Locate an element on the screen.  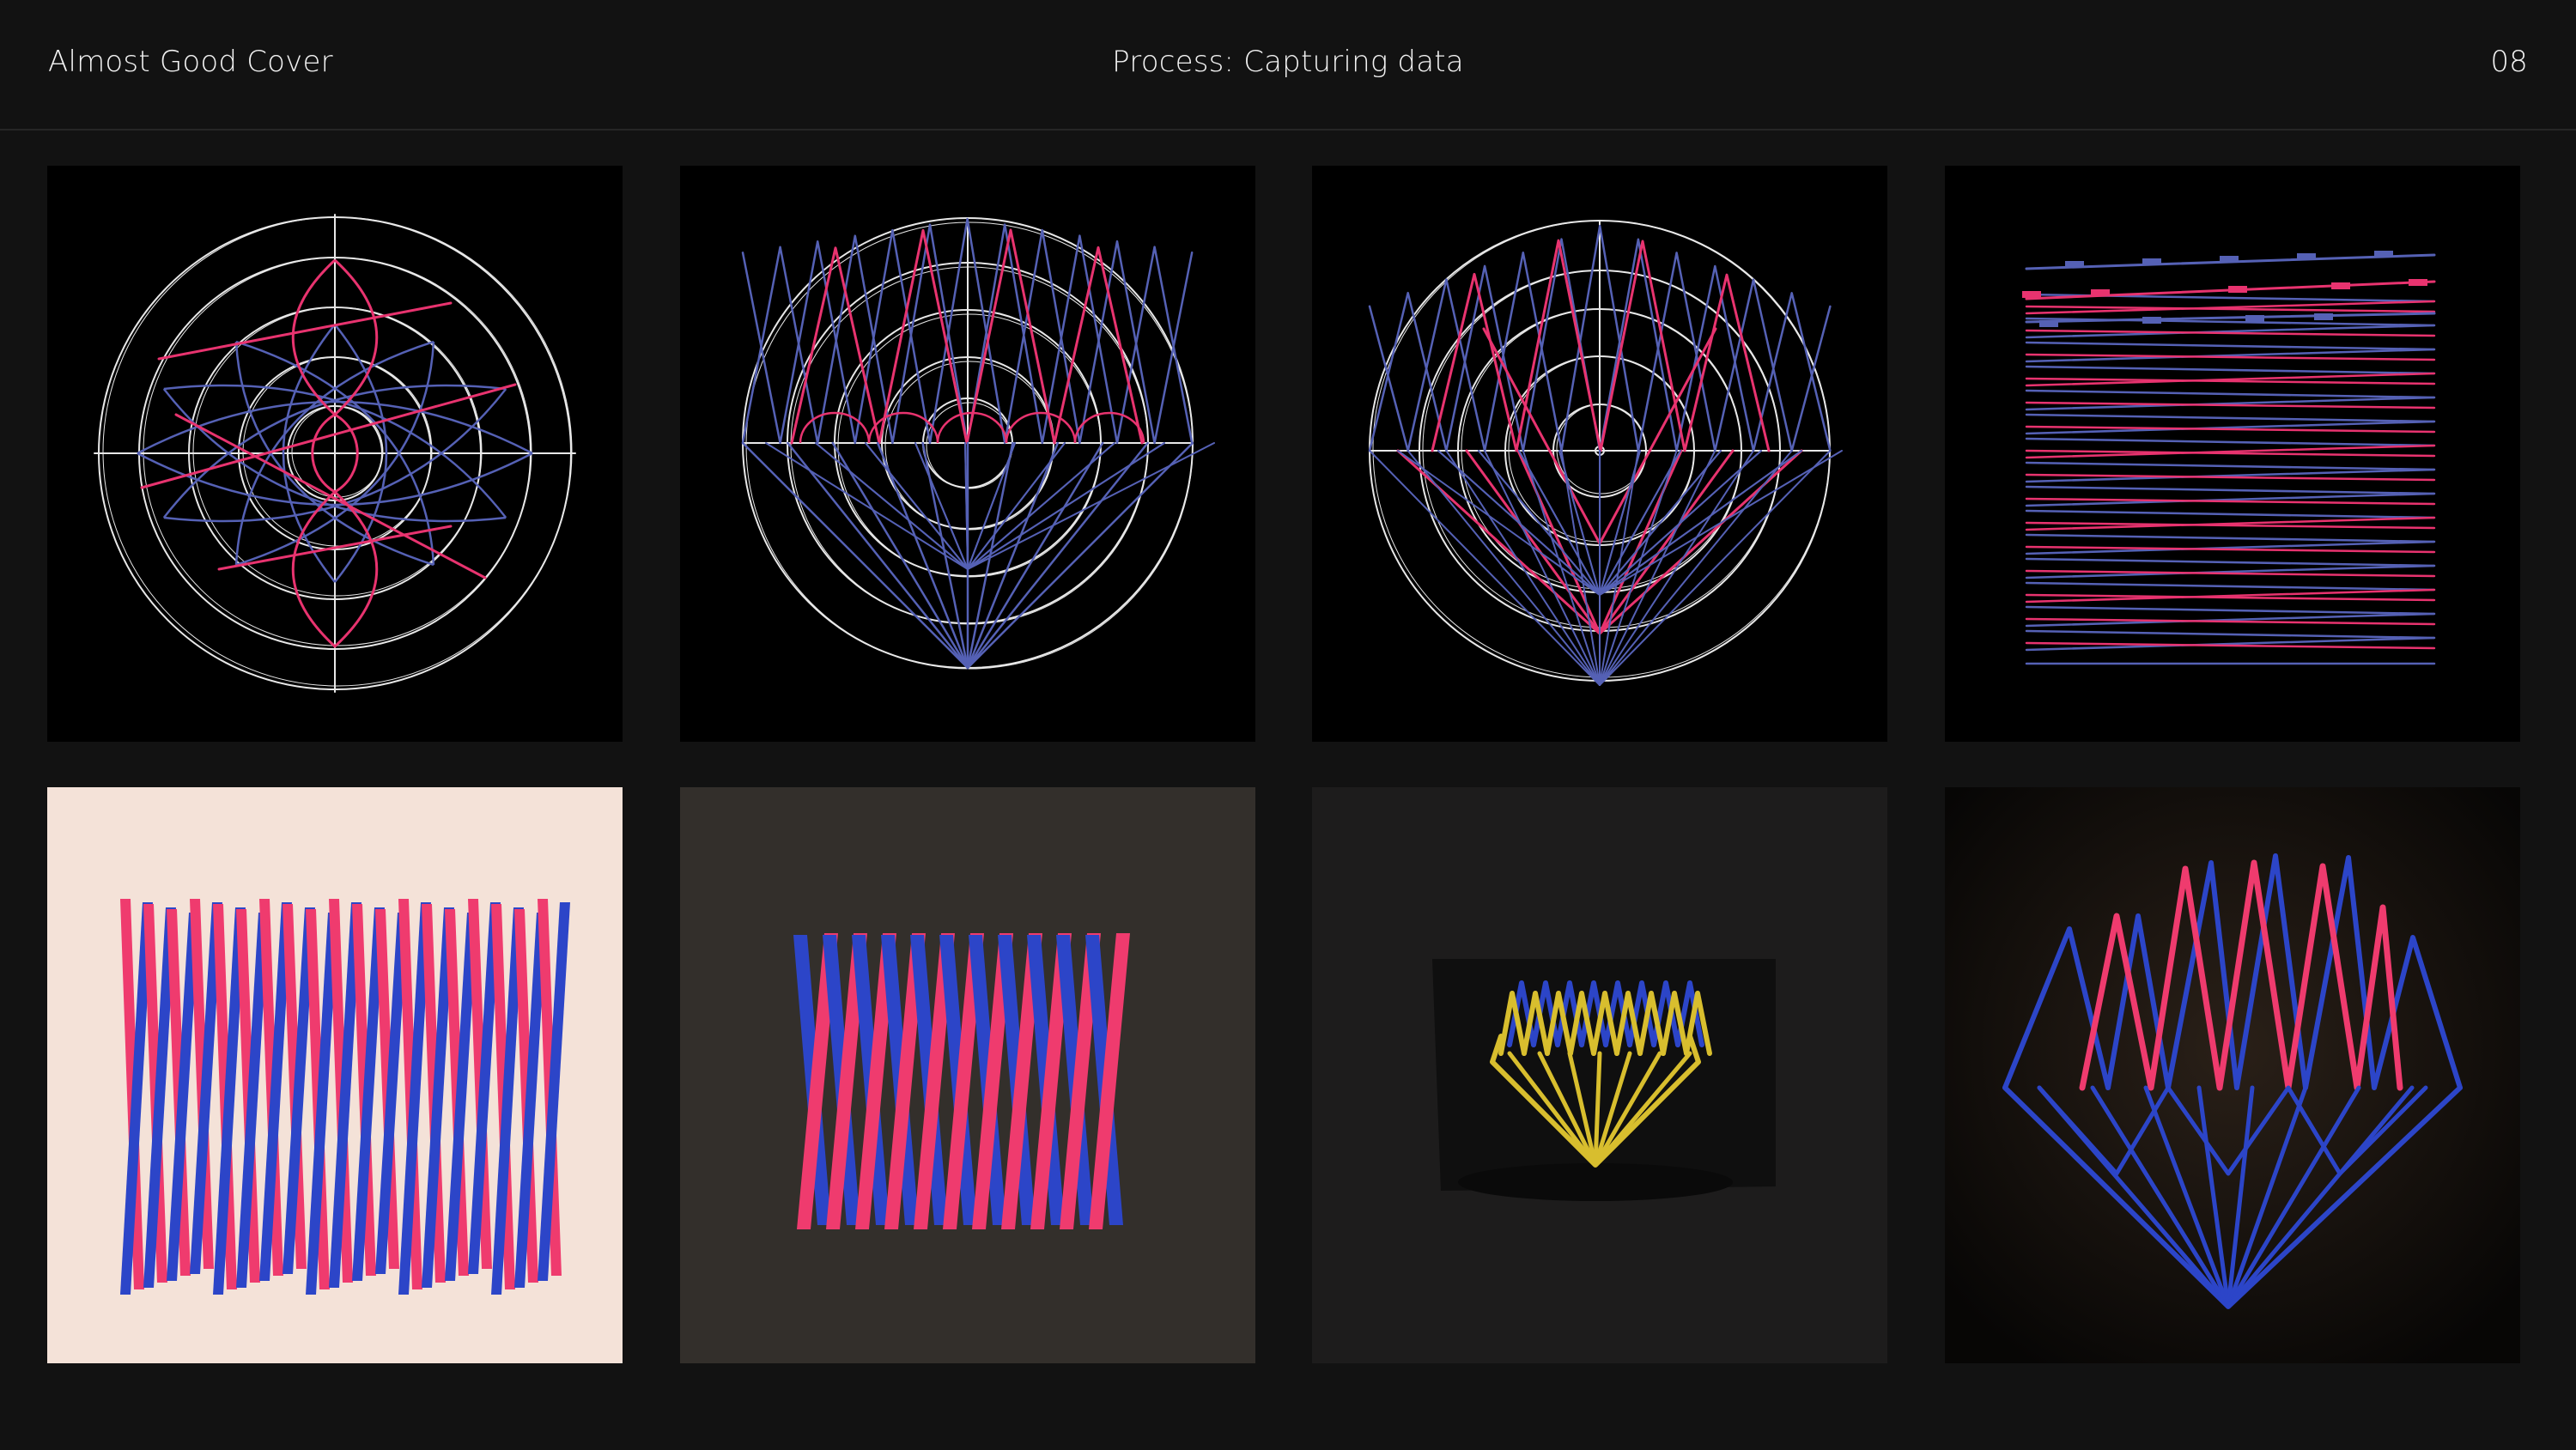
photo-tape-cream-paper is located at coordinates (335, 1075).